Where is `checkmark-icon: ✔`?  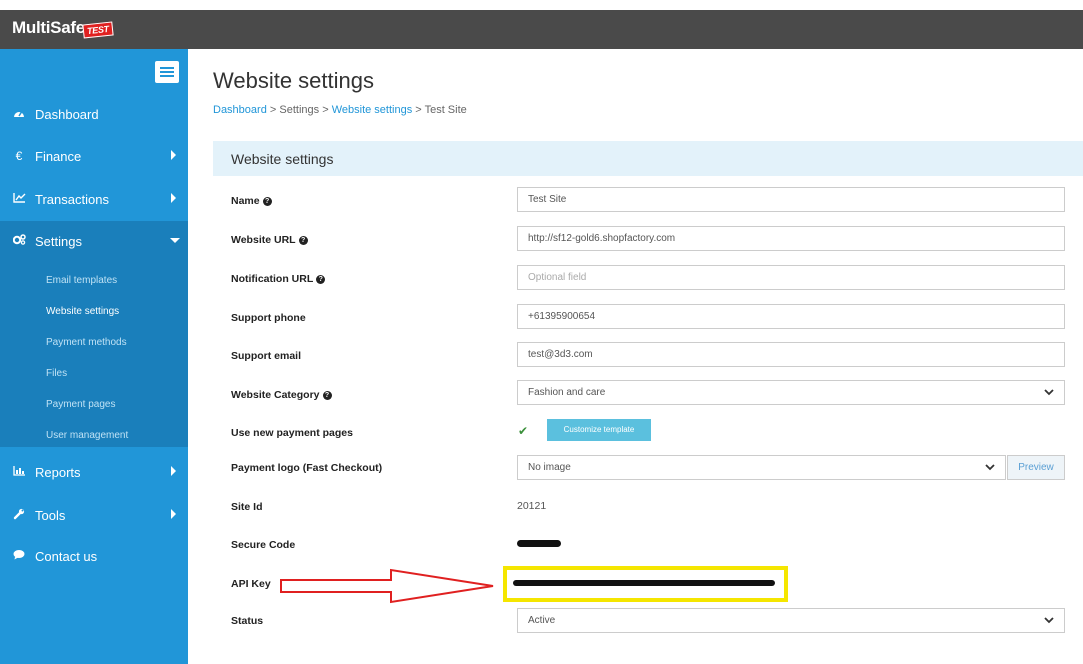 checkmark-icon: ✔ is located at coordinates (523, 431).